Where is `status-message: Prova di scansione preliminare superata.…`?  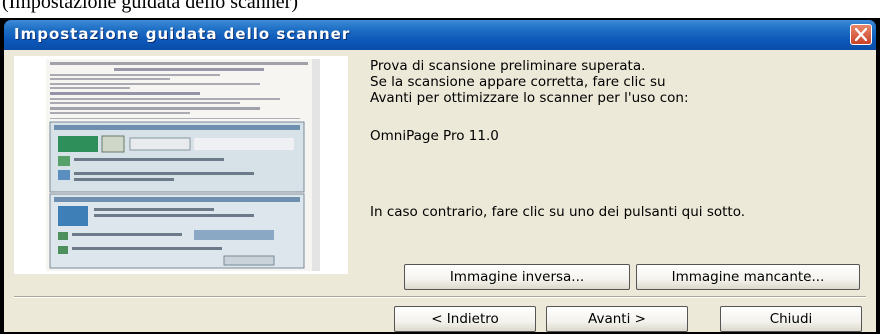
status-message: Prova di scansione preliminare superata.… is located at coordinates (617, 82).